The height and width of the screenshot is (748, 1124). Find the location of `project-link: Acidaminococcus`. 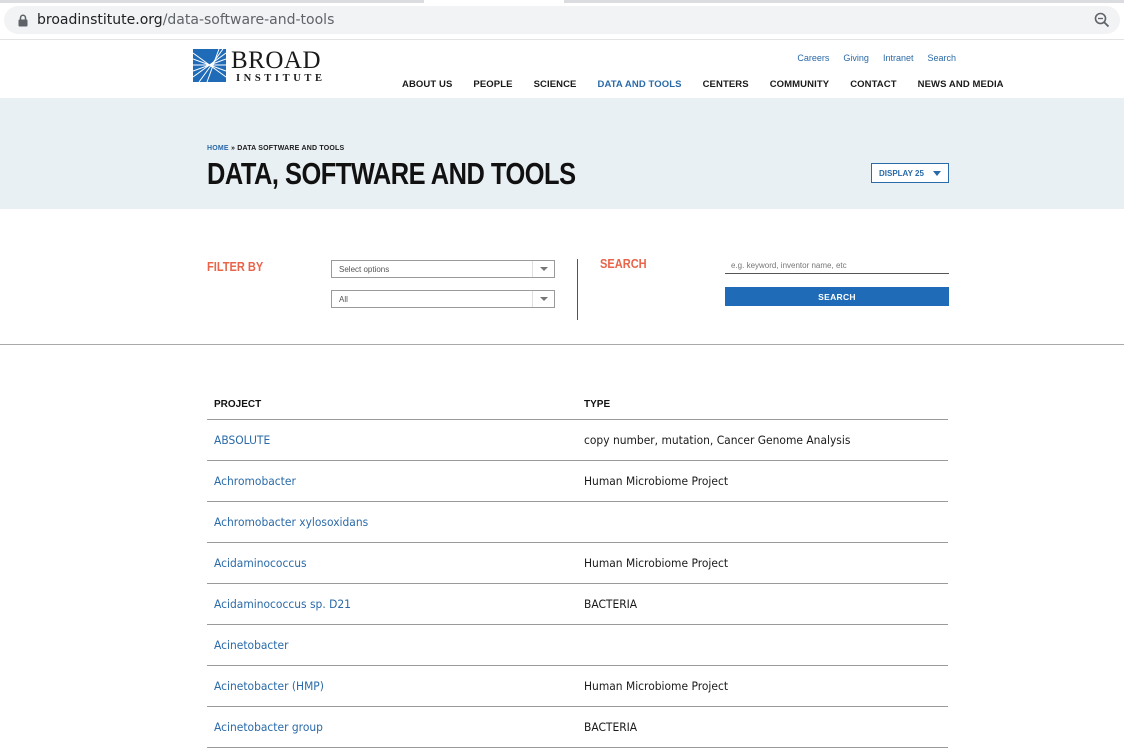

project-link: Acidaminococcus is located at coordinates (260, 563).